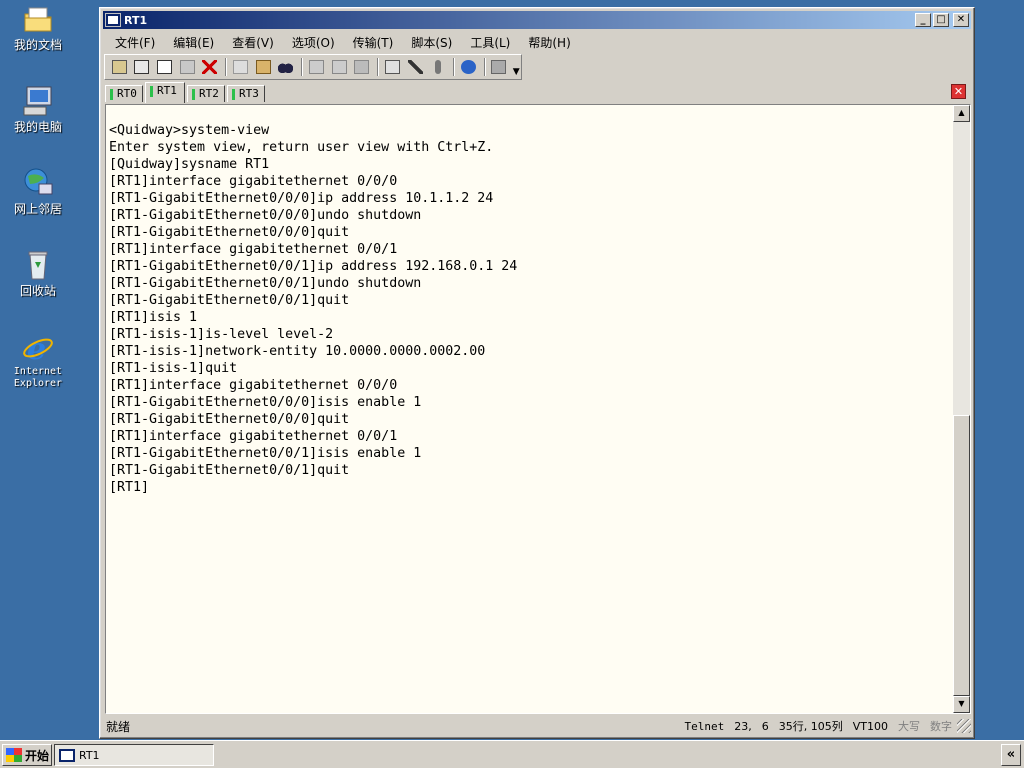  I want to click on paste-button, so click(263, 67).